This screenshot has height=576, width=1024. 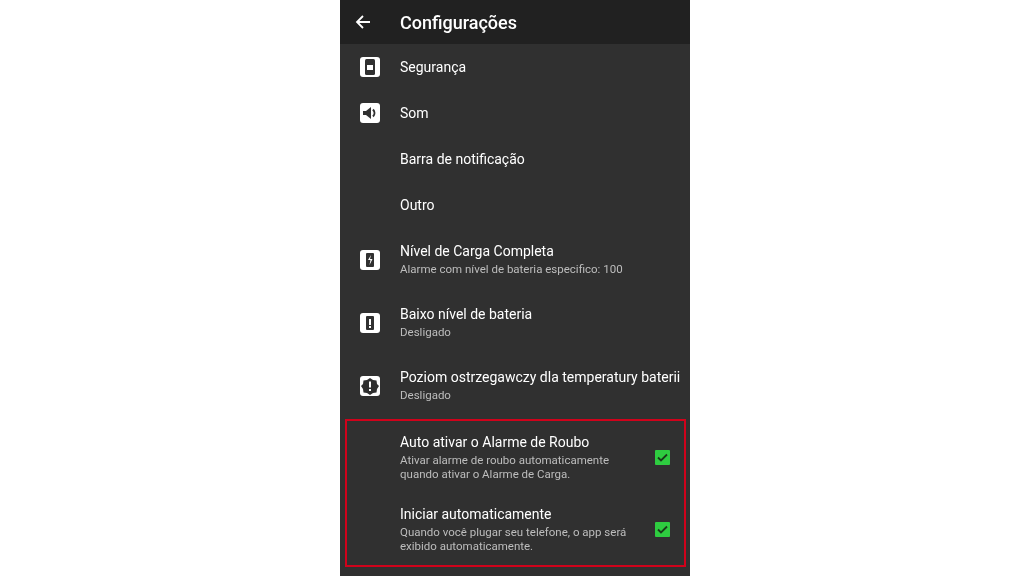 What do you see at coordinates (527, 513) in the screenshot?
I see `setting-title: Iniciar automaticamente` at bounding box center [527, 513].